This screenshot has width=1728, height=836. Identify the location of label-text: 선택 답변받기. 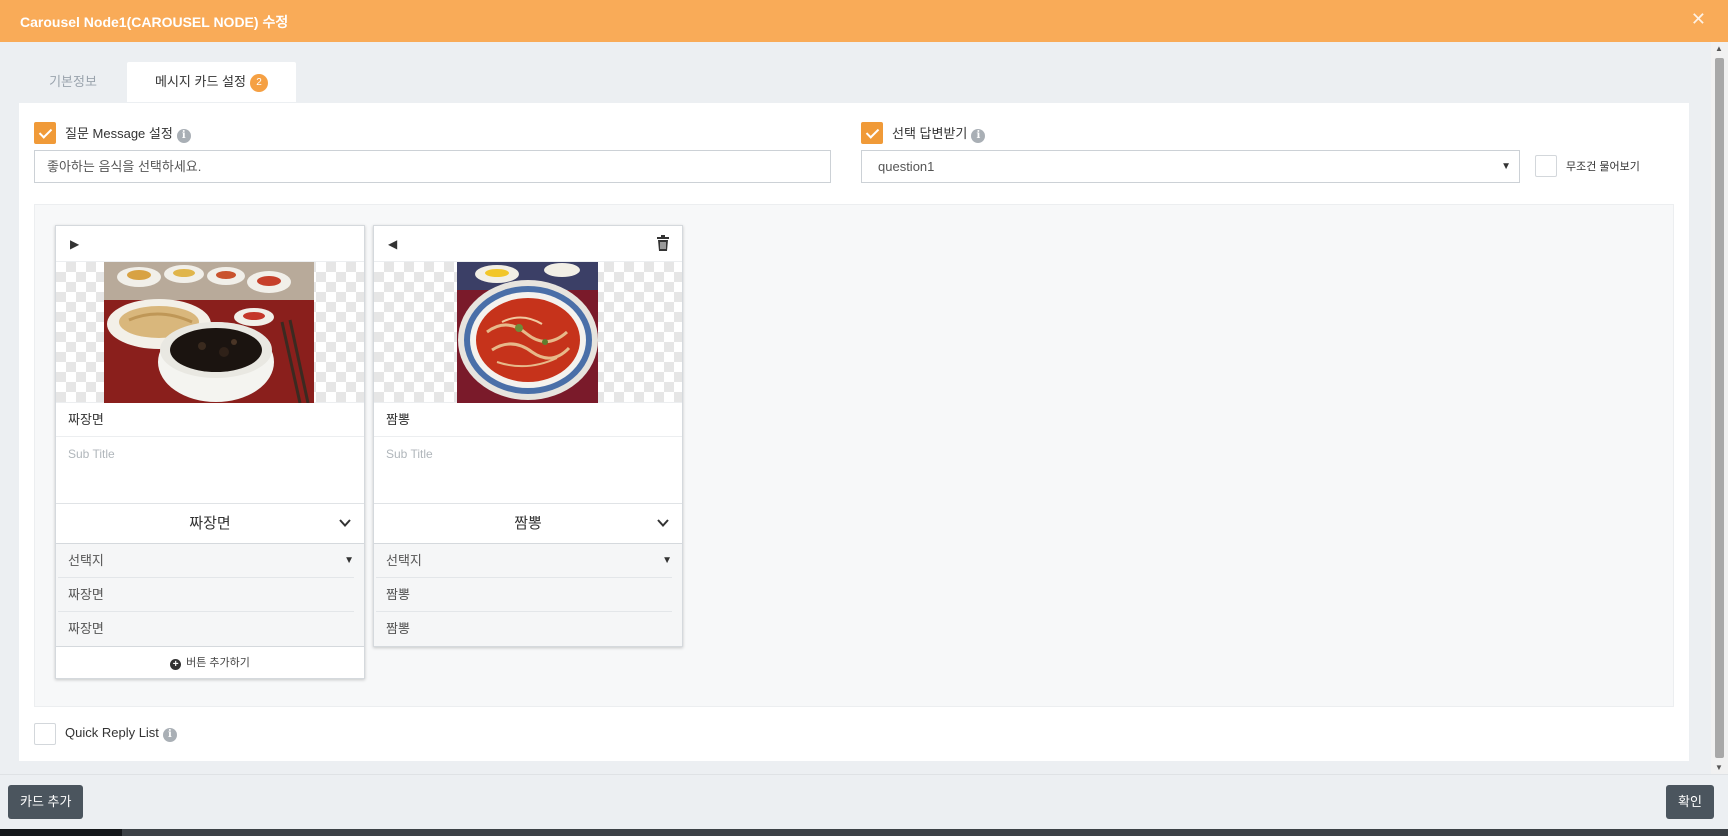
(930, 133).